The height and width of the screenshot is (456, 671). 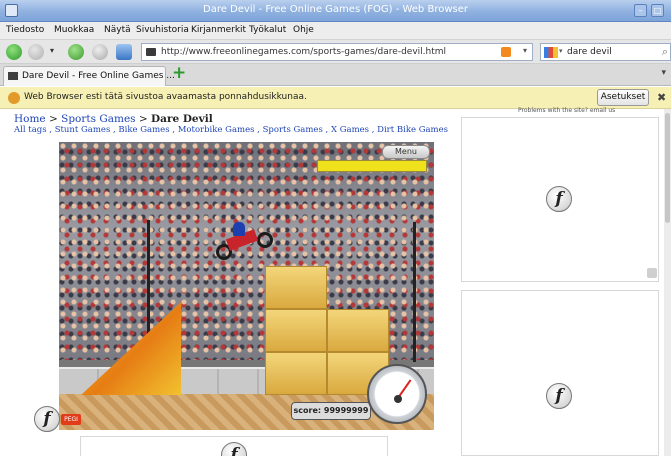 What do you see at coordinates (525, 50) in the screenshot?
I see `url-dropdown-icon: ▾` at bounding box center [525, 50].